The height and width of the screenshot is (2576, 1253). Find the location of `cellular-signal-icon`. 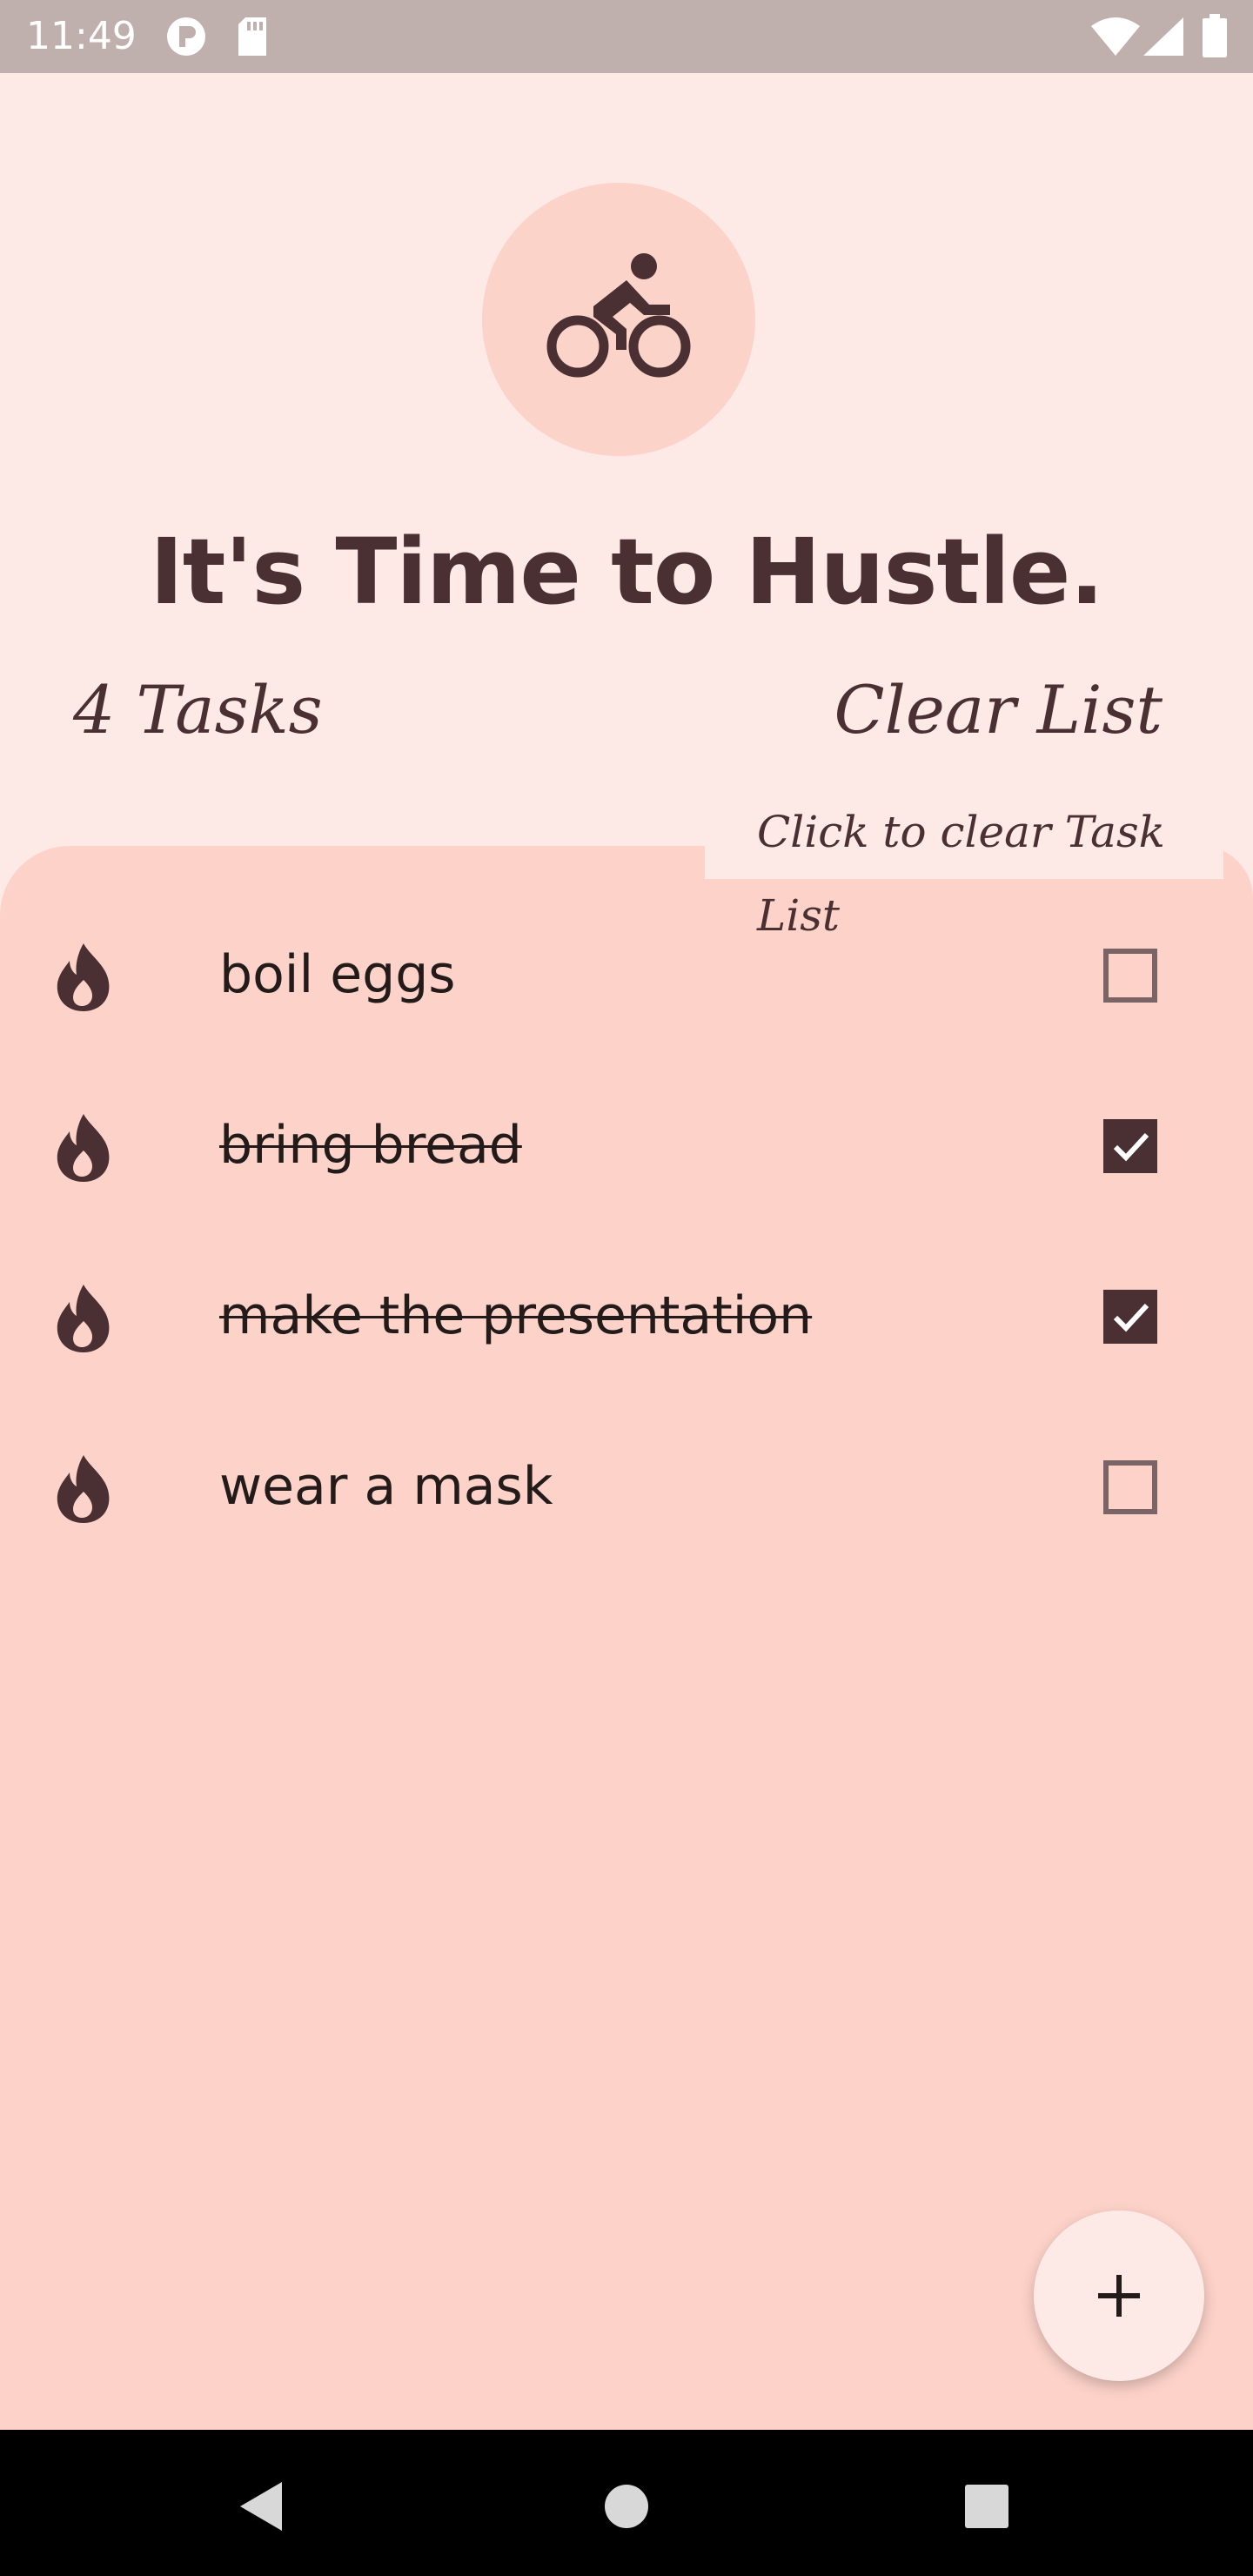

cellular-signal-icon is located at coordinates (1163, 38).